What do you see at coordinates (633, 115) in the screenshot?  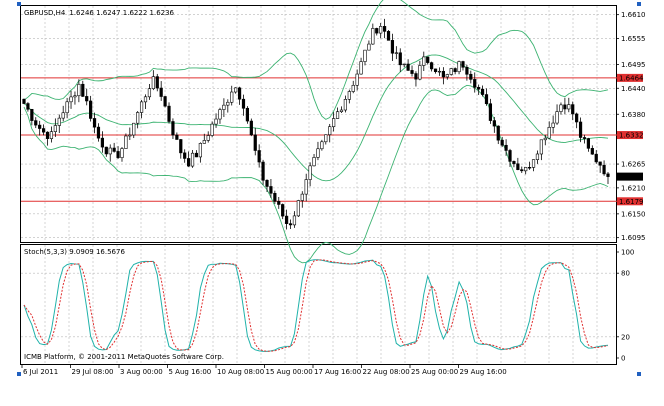 I see `price-label: 1.6380` at bounding box center [633, 115].